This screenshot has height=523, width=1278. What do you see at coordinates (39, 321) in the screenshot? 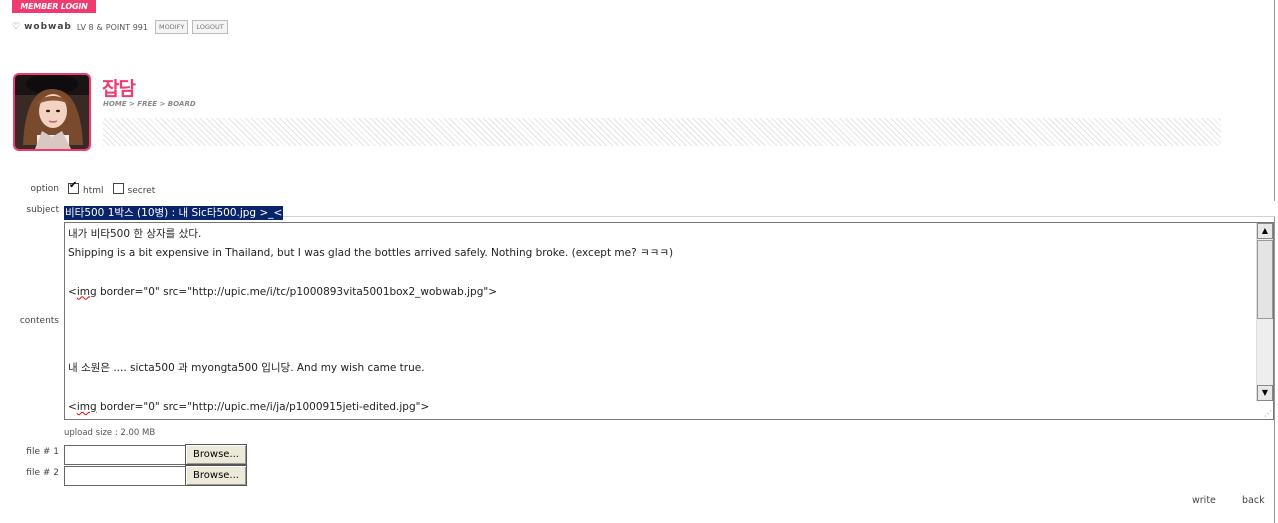
I see `contents-label: contents` at bounding box center [39, 321].